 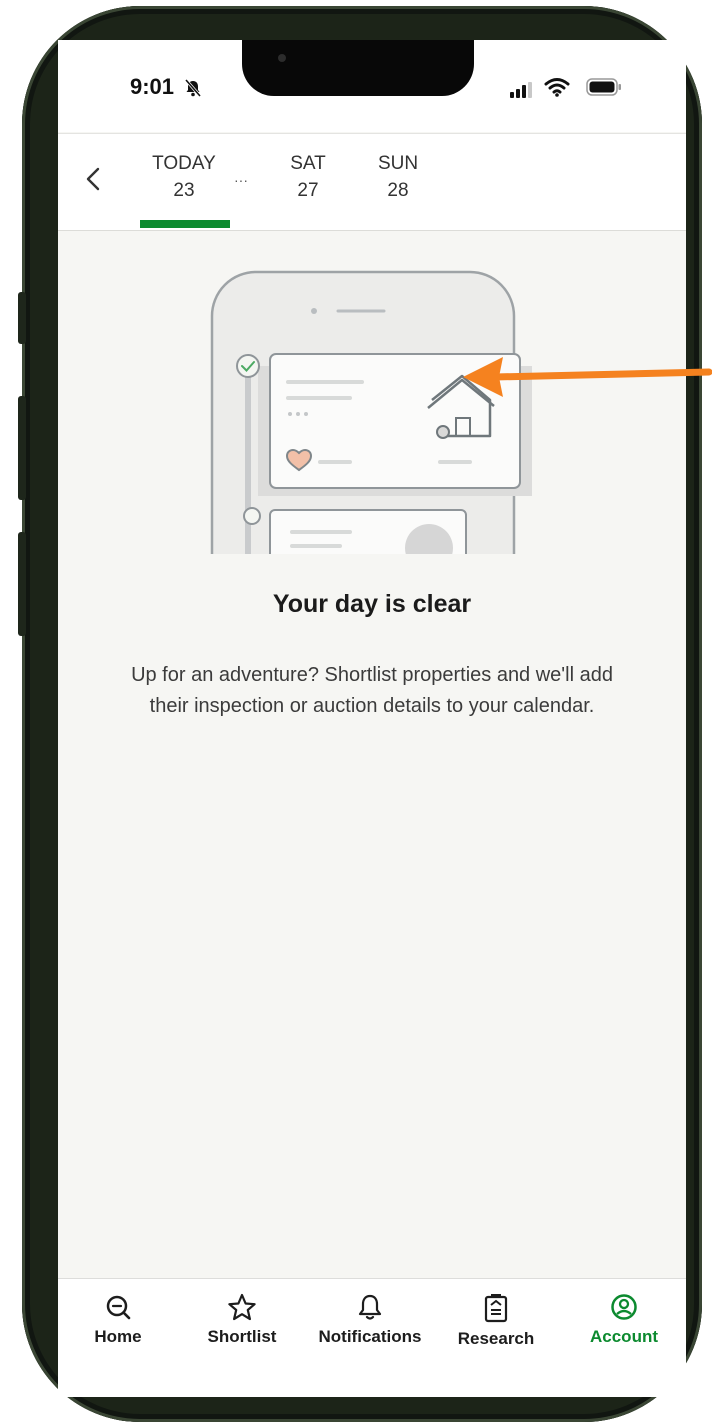 I want to click on clipboard-icon, so click(x=496, y=1308).